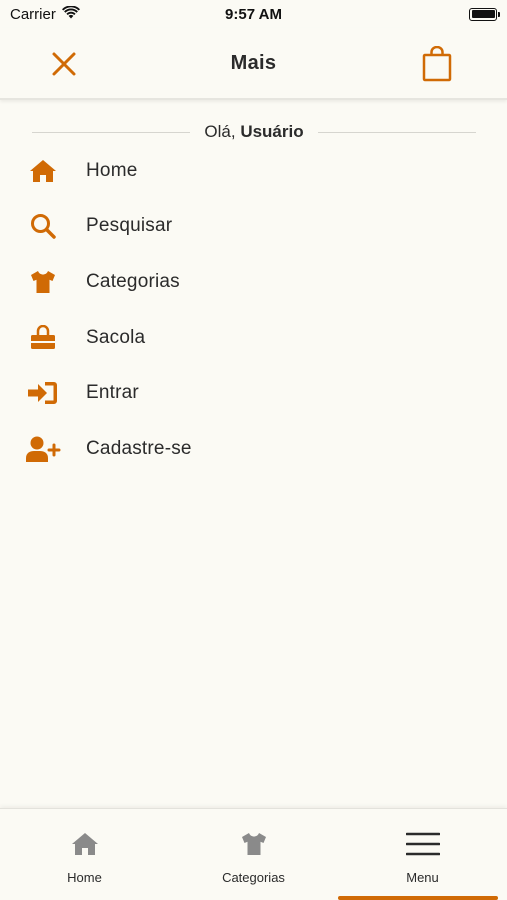 This screenshot has height=900, width=507. What do you see at coordinates (253, 338) in the screenshot?
I see `menu-item-bag: Sacola` at bounding box center [253, 338].